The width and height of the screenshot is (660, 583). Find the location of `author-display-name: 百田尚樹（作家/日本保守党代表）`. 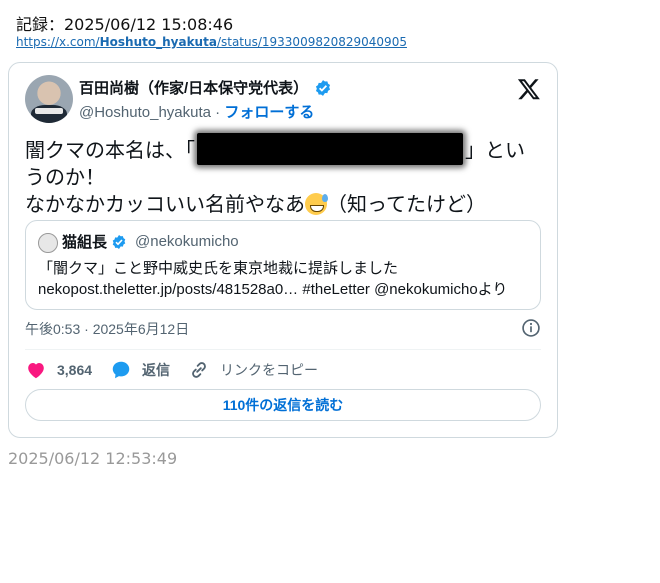

author-display-name: 百田尚樹（作家/日本保守党代表） is located at coordinates (193, 87).